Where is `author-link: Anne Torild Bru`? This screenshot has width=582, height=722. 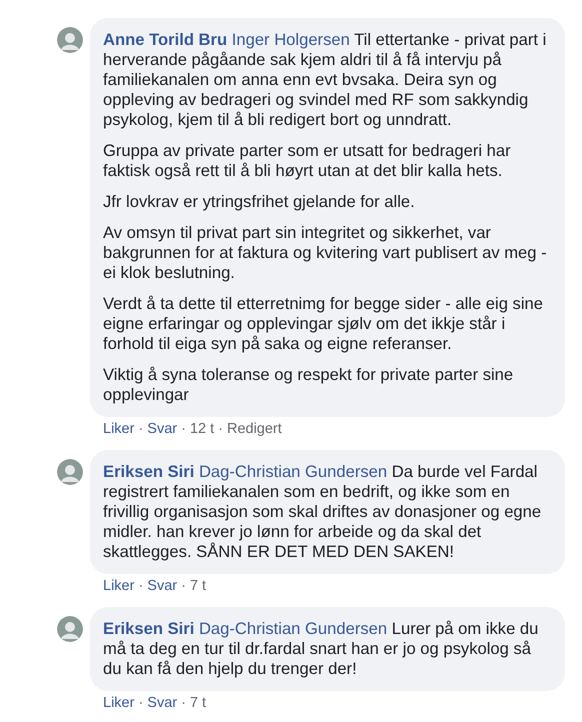 author-link: Anne Torild Bru is located at coordinates (165, 39).